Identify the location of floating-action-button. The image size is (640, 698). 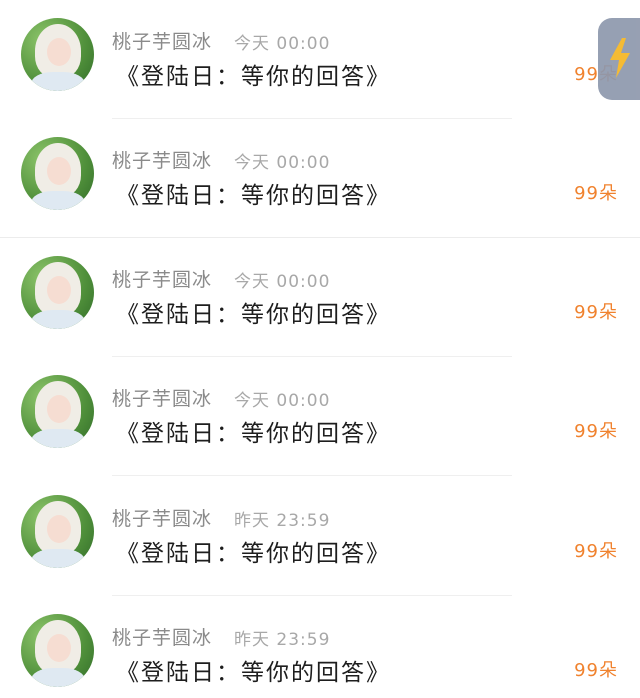
(619, 59).